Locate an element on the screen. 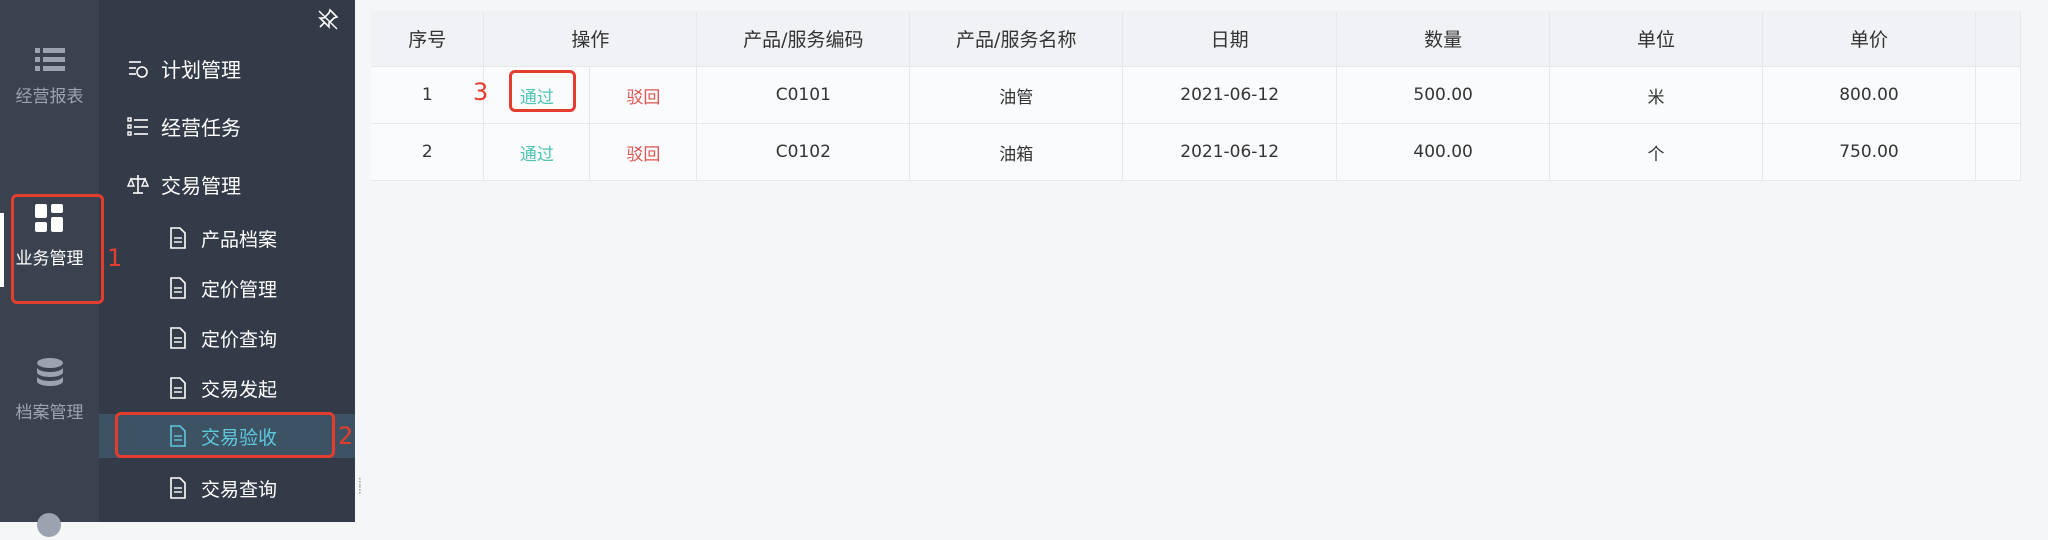  submenu-item-product-archive: 产品档案 is located at coordinates (227, 238).